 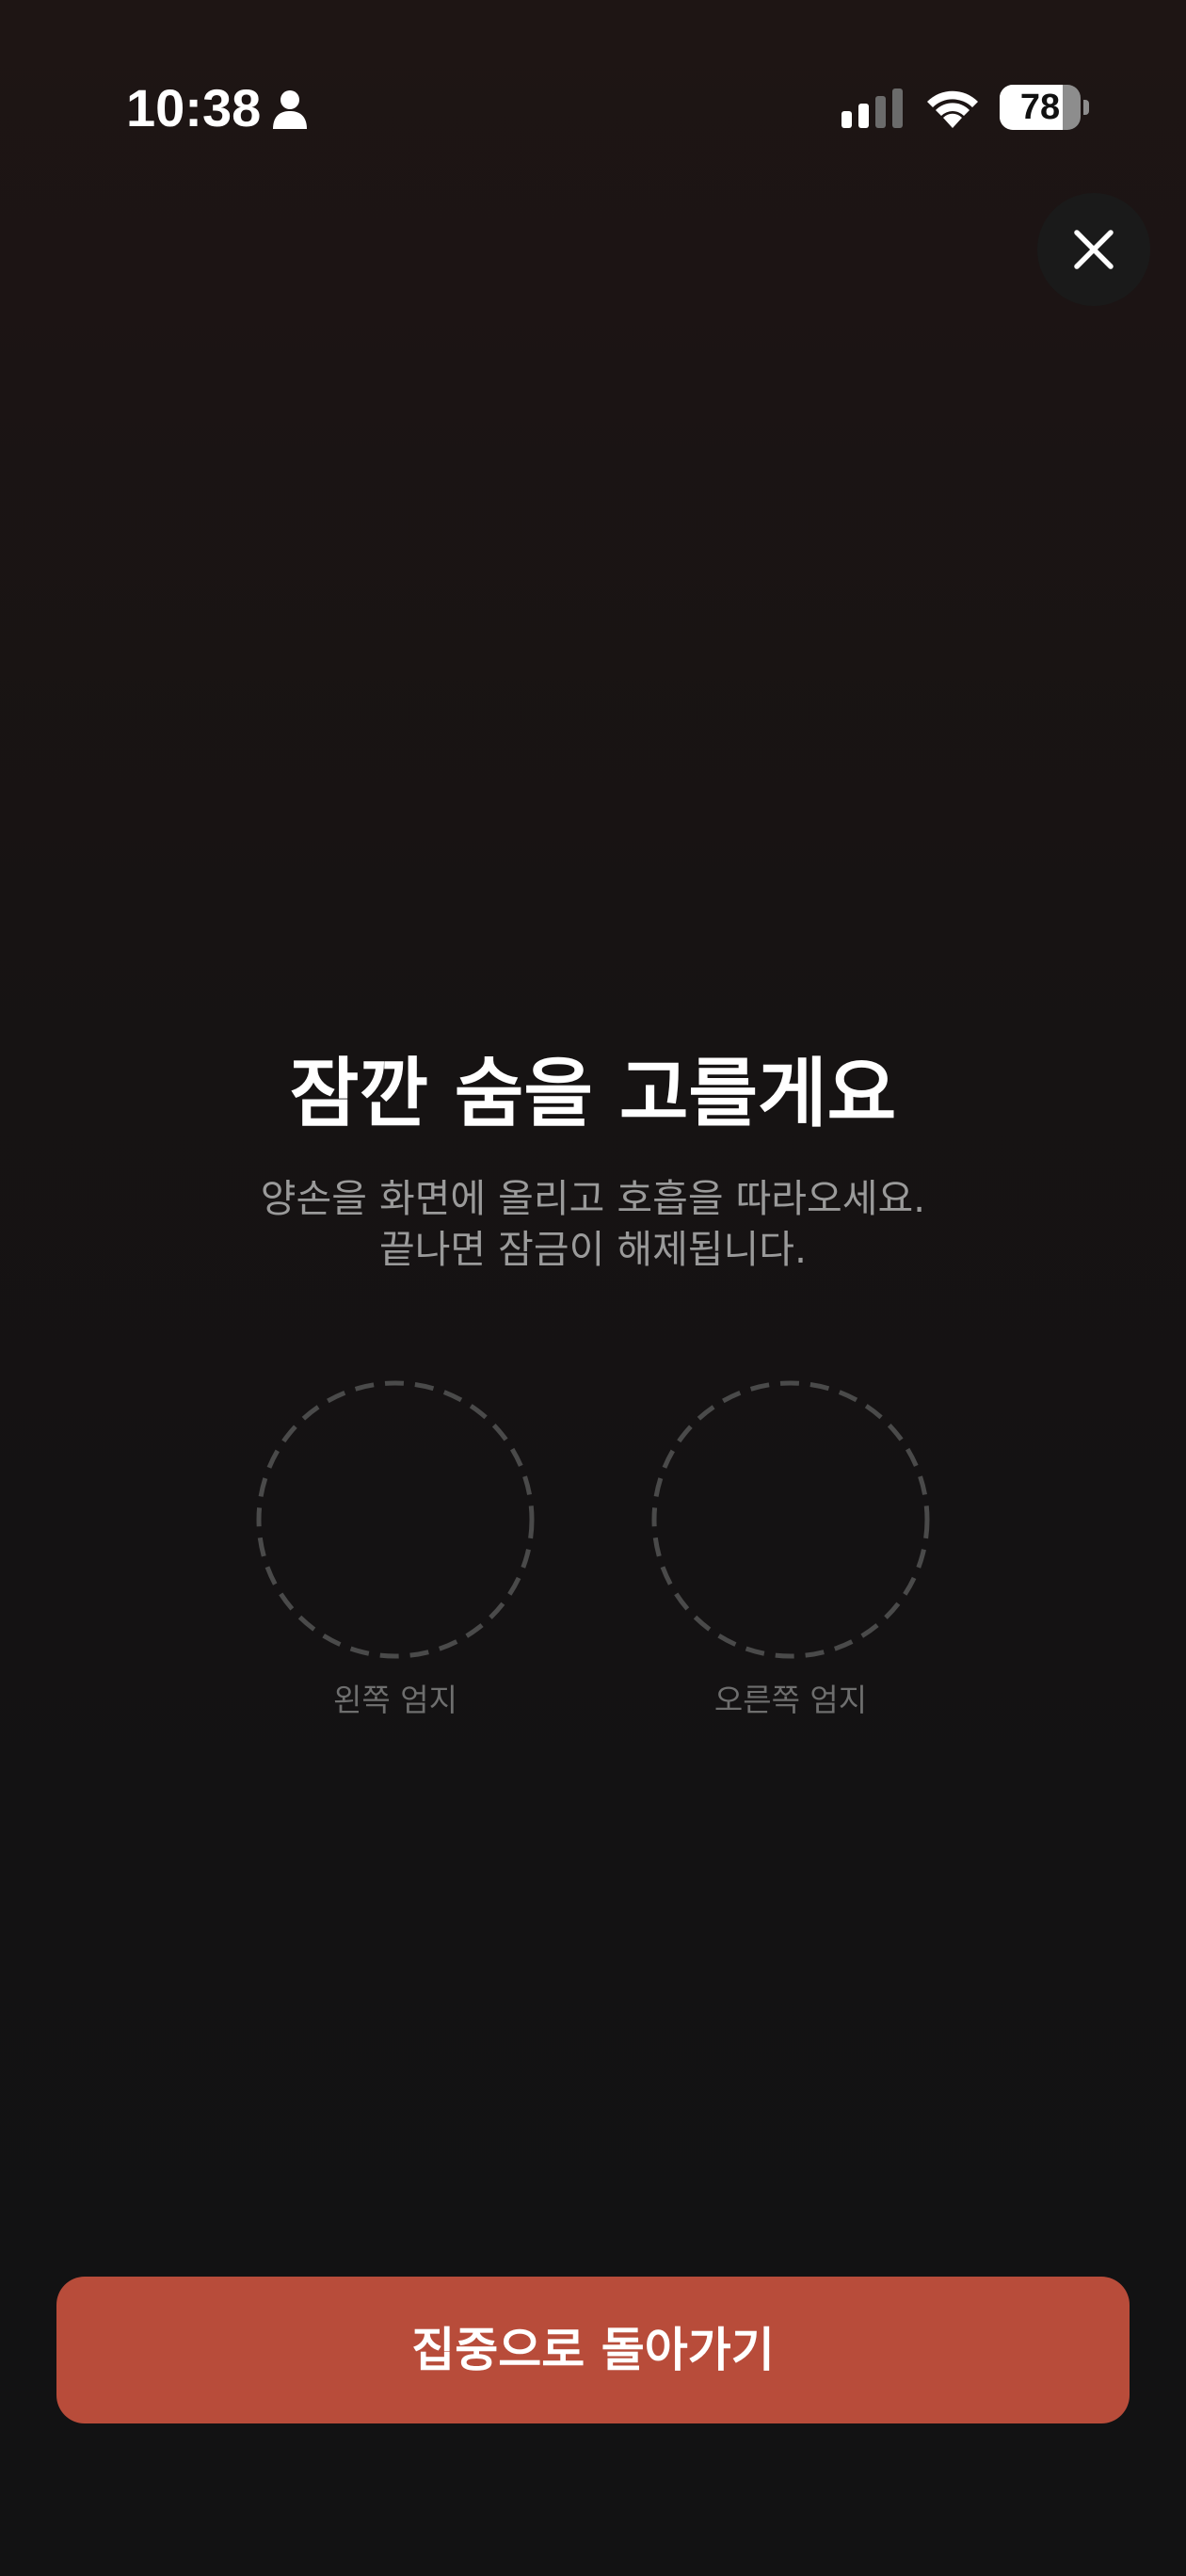 I want to click on subtitle-line-2: 끝나면 잠금이 해제됩니다., so click(x=593, y=1249).